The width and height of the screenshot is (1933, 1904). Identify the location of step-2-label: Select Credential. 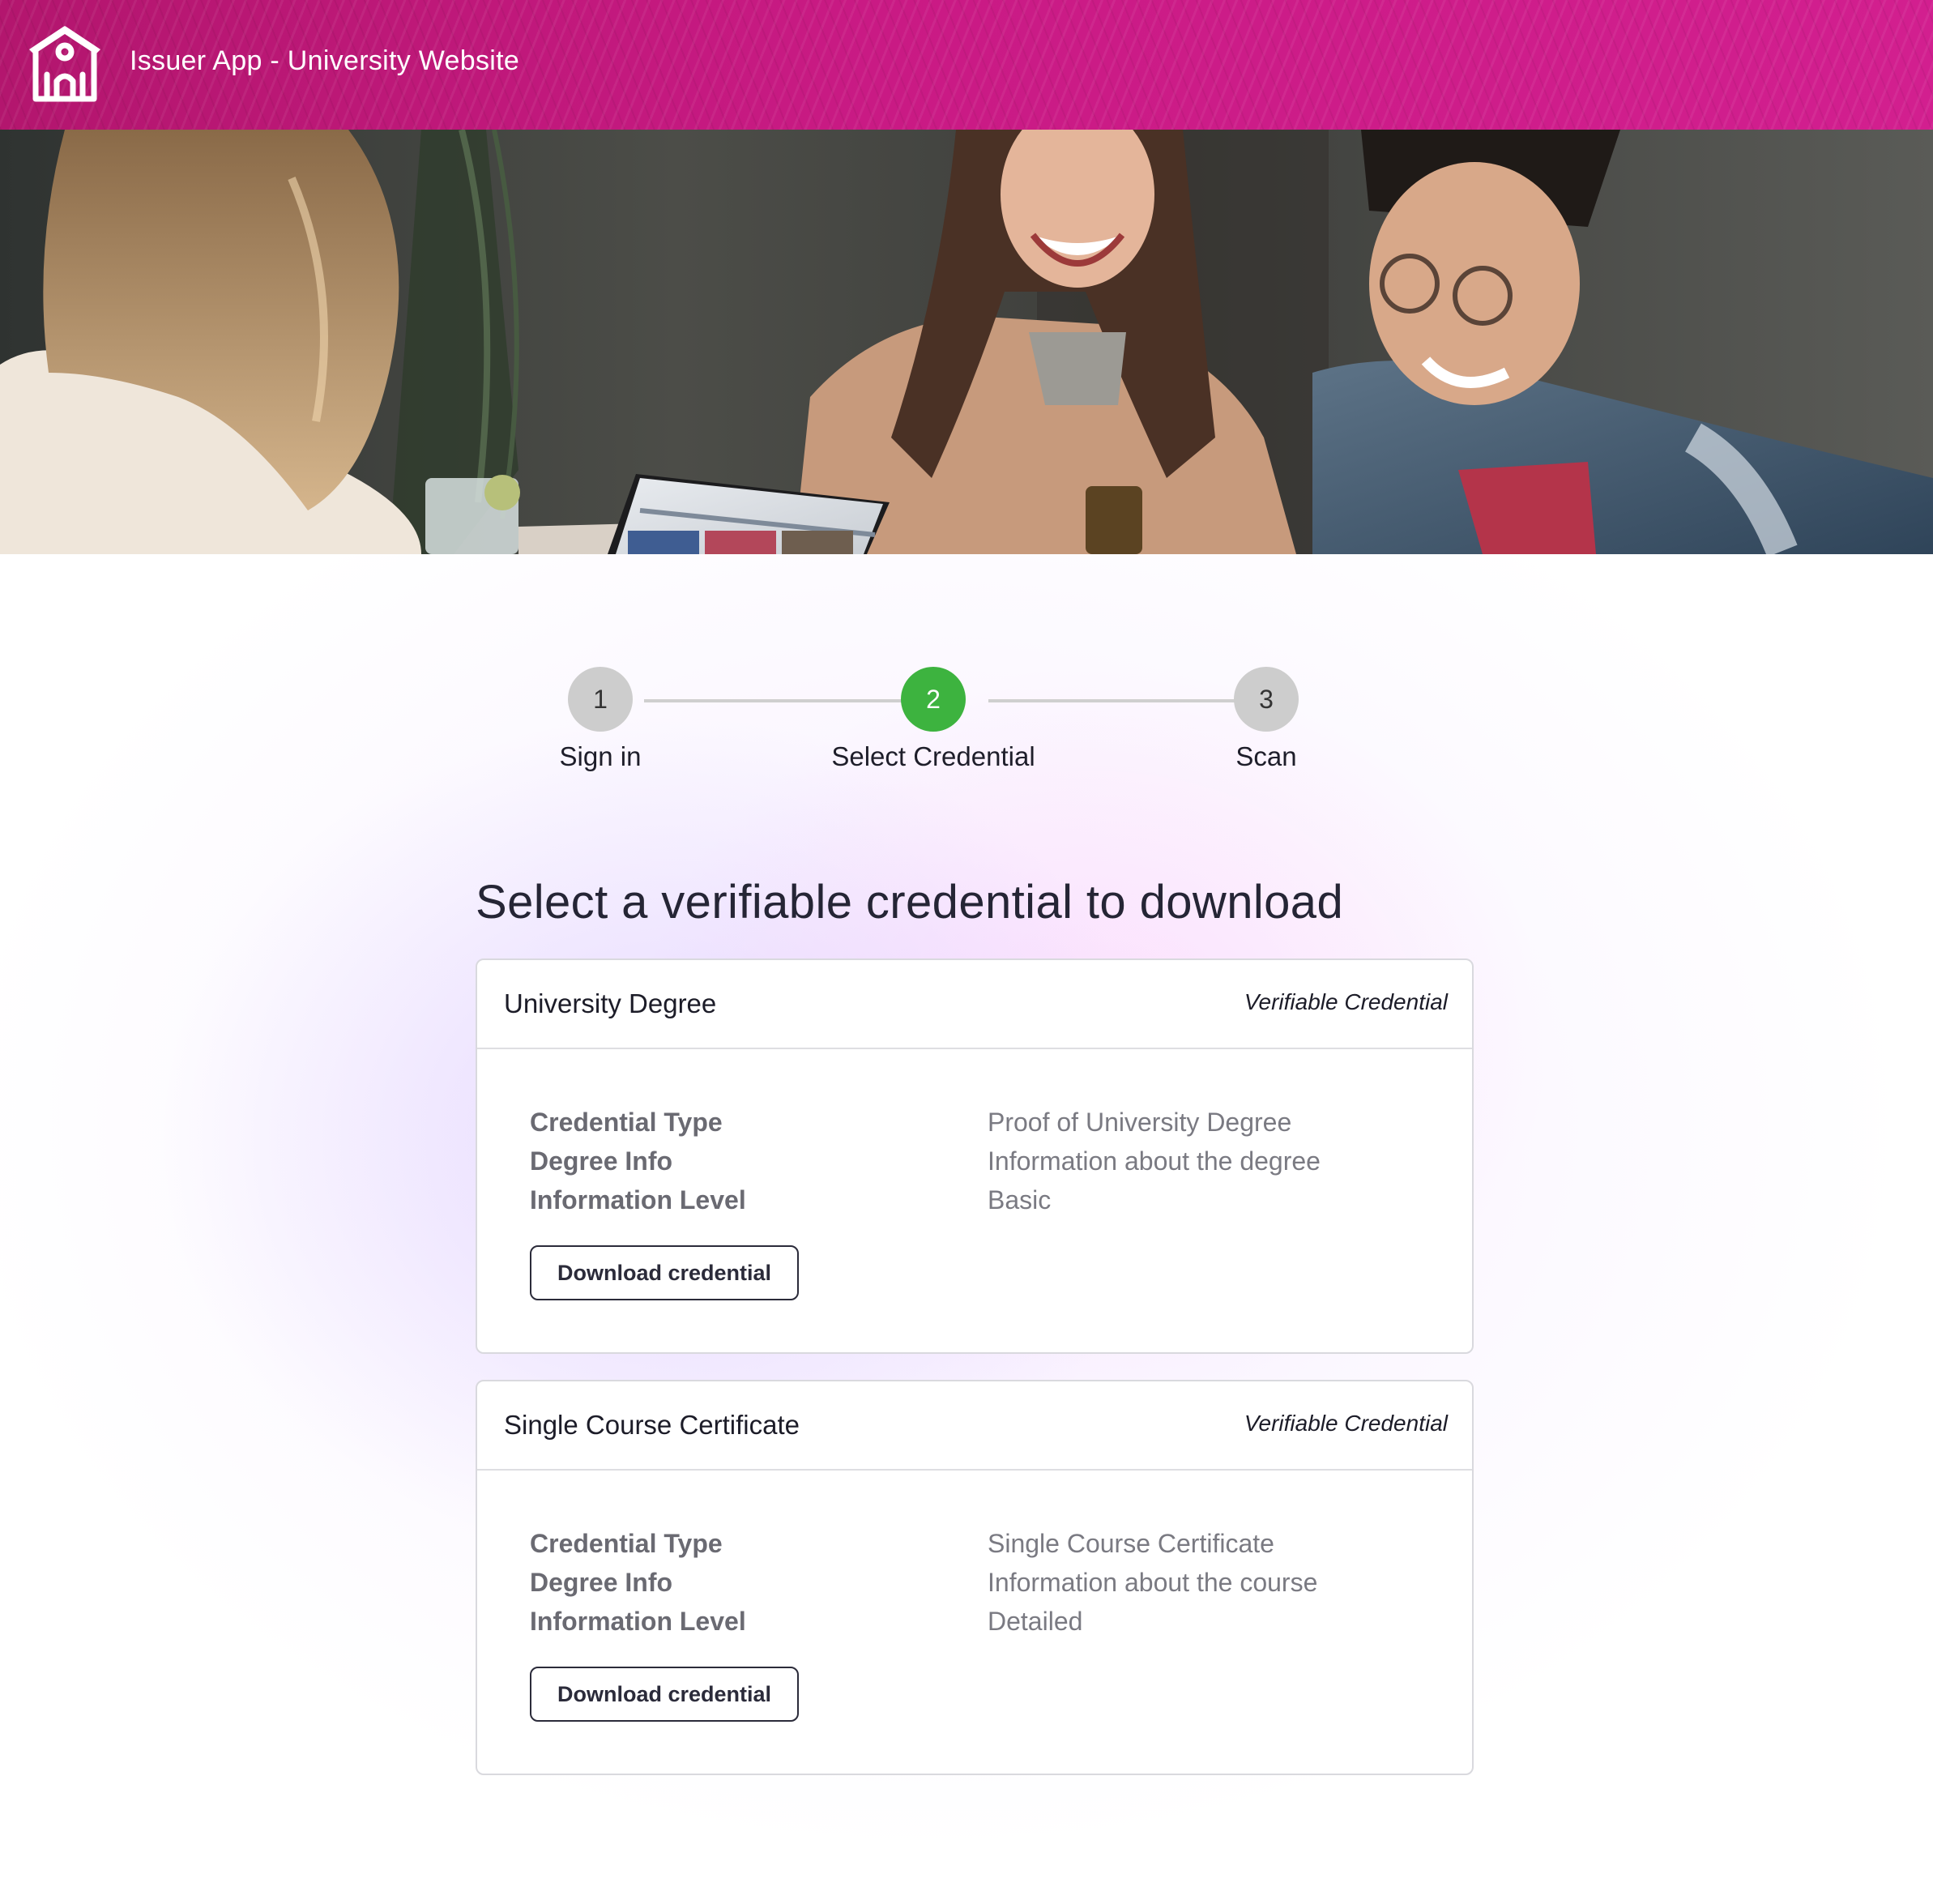
(933, 756).